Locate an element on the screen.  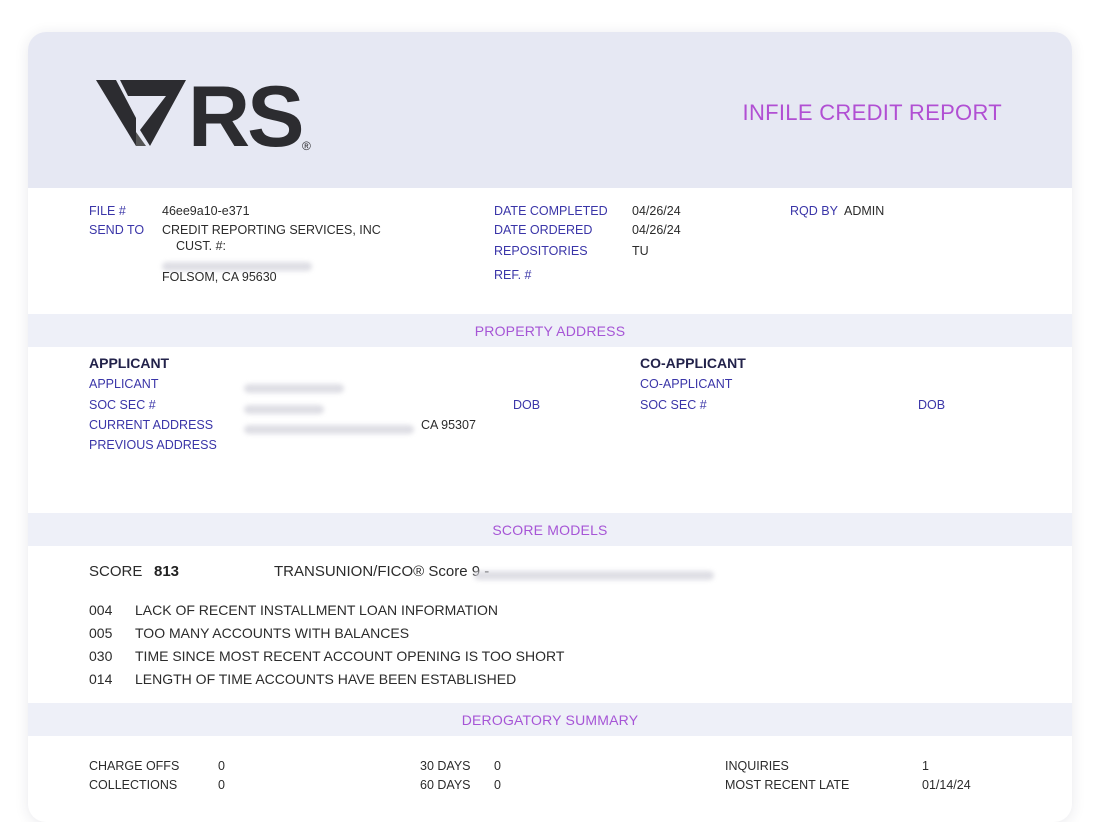
score-model-name: TRANSUNION/FICO® Score 9 - is located at coordinates (382, 571).